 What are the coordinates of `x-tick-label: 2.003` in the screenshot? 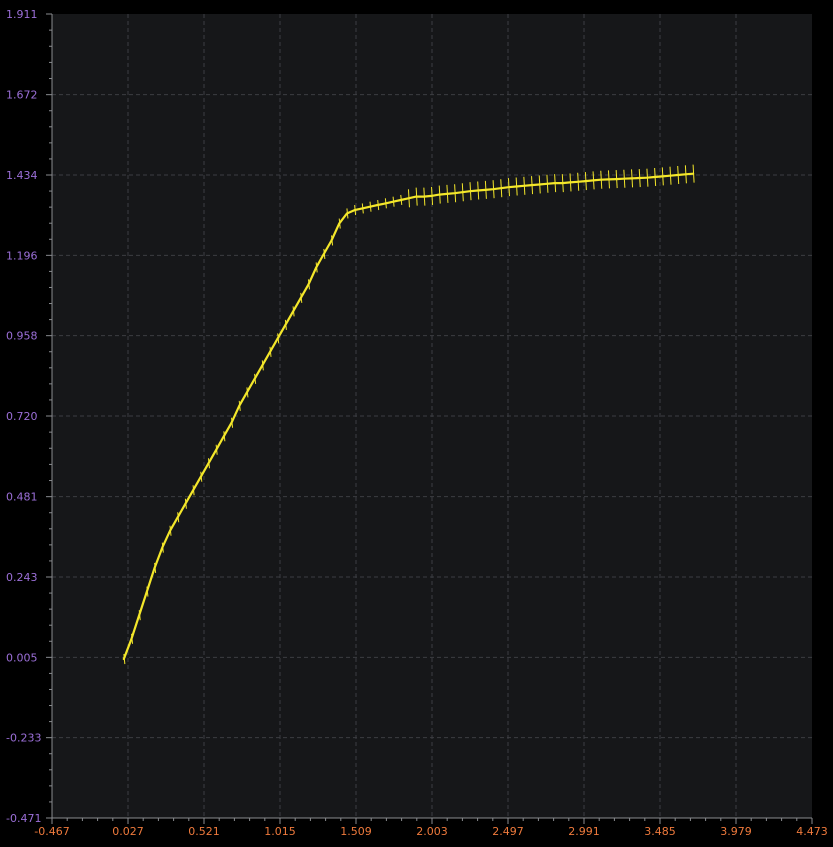 It's located at (432, 831).